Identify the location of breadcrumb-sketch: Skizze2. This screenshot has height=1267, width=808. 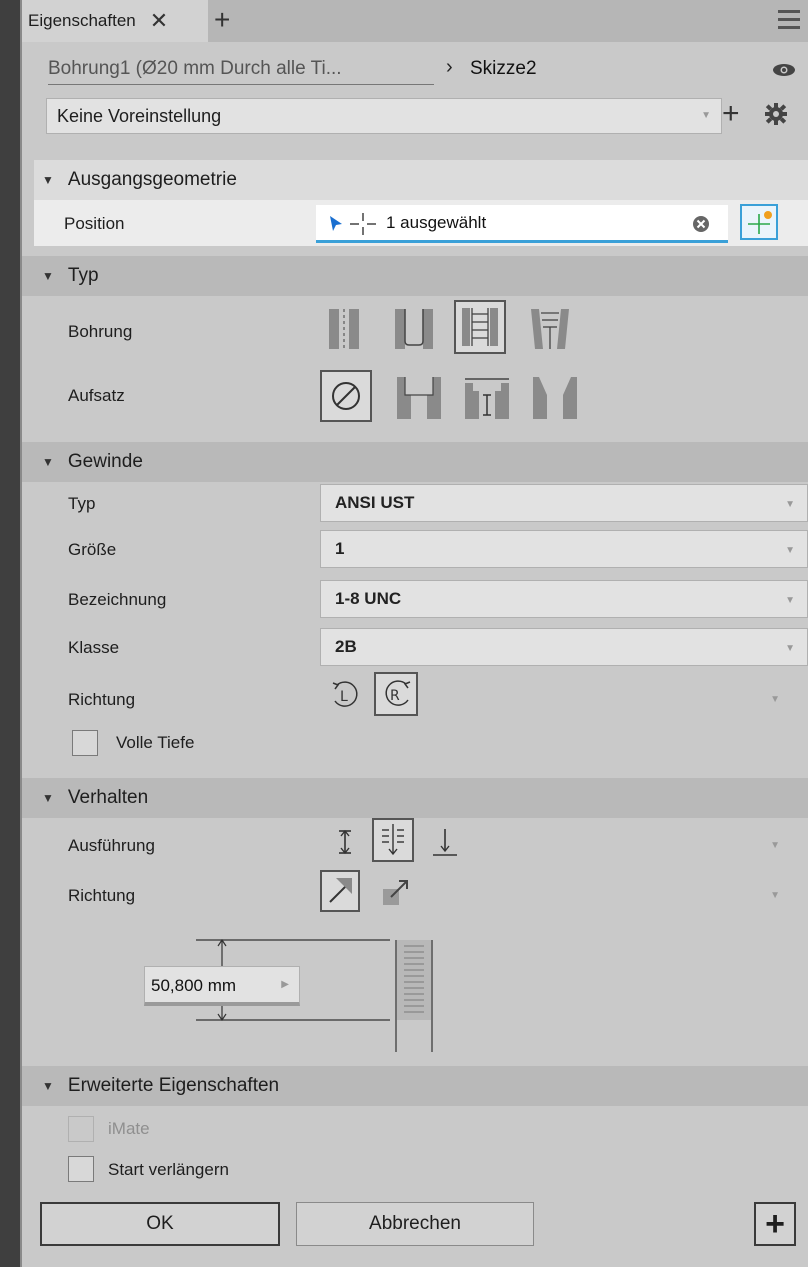
(503, 69).